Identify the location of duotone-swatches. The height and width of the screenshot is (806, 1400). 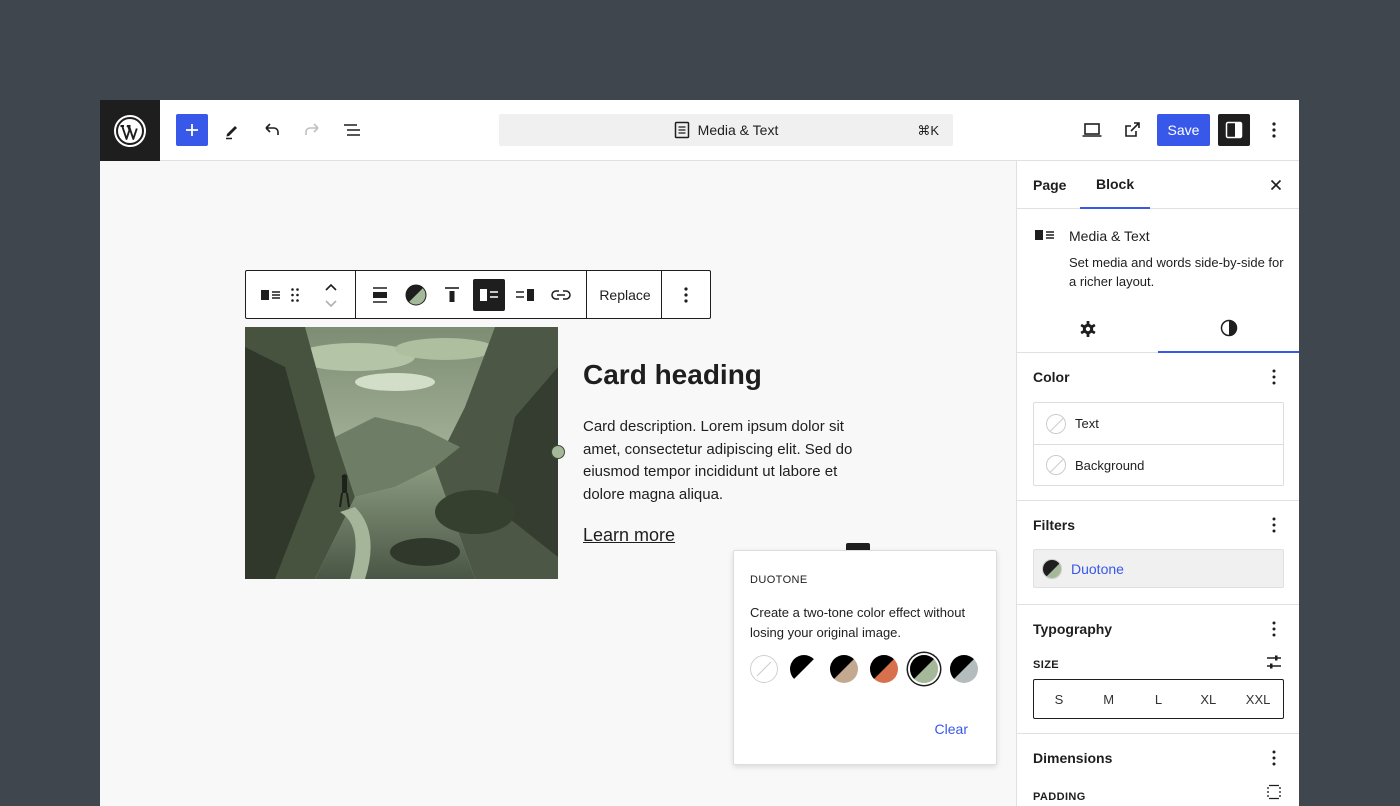
(864, 669).